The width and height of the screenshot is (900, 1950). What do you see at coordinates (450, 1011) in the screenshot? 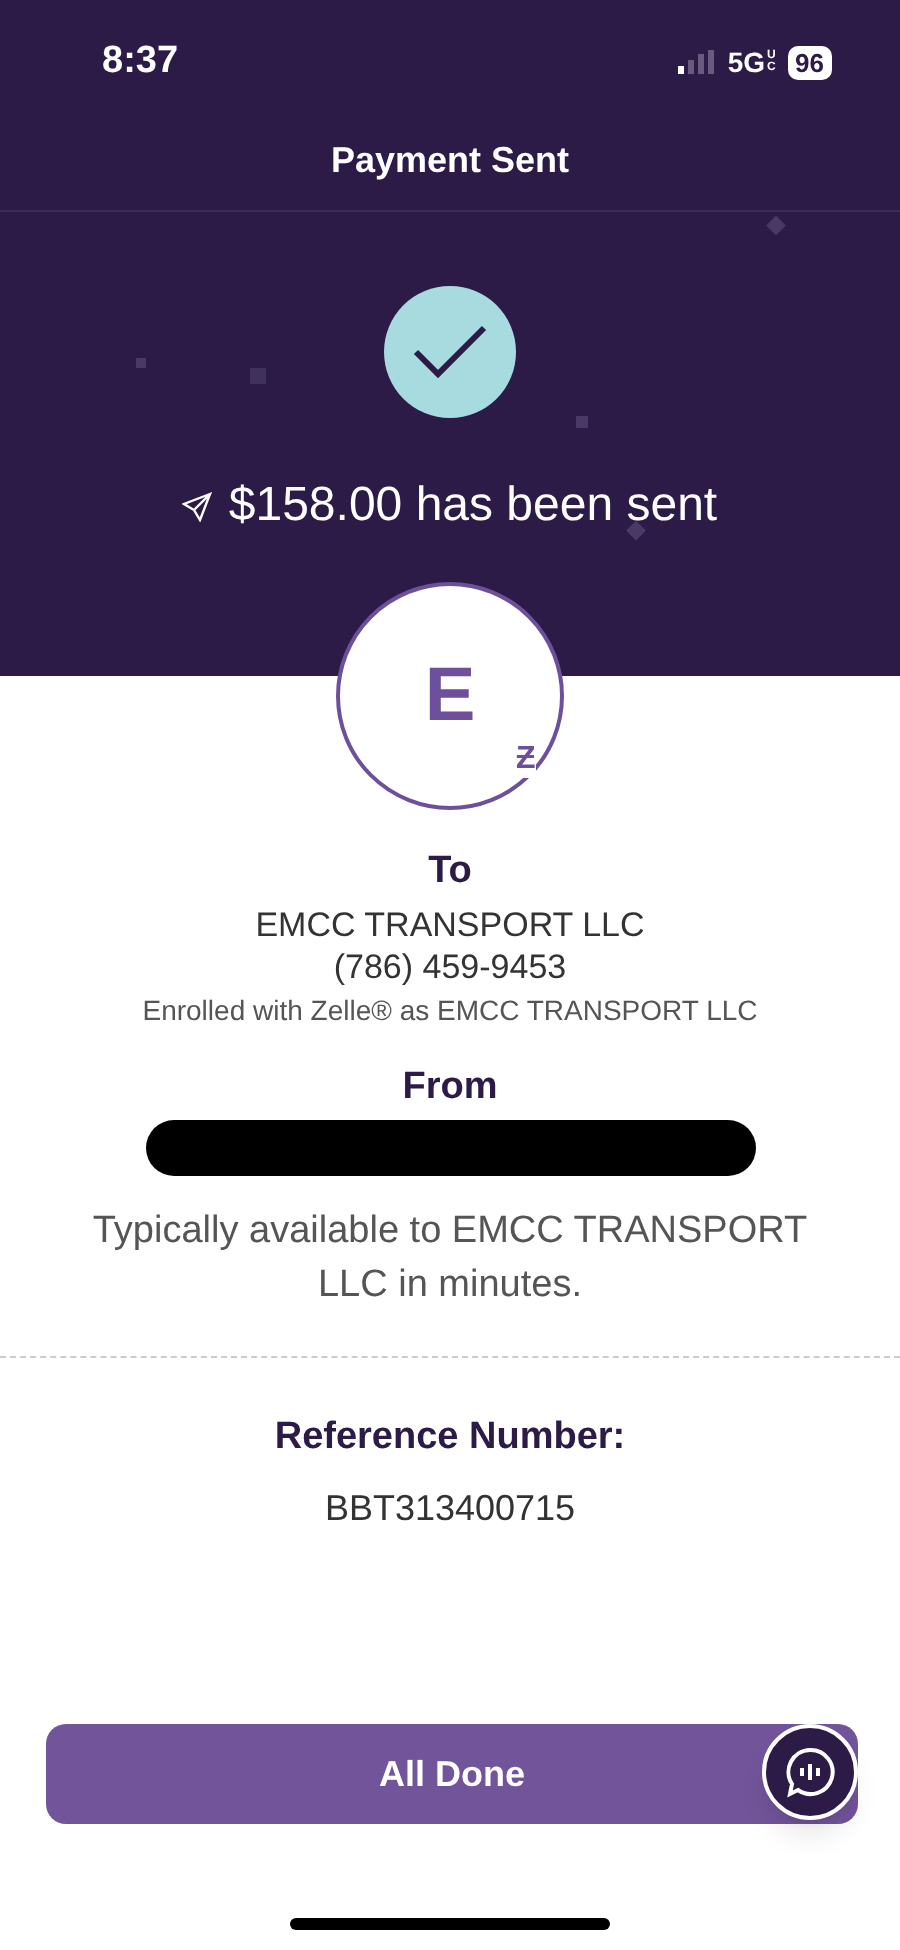
I see `enrollment-note: Enrolled with Zelle® as EMCC TRANSPORT LLC` at bounding box center [450, 1011].